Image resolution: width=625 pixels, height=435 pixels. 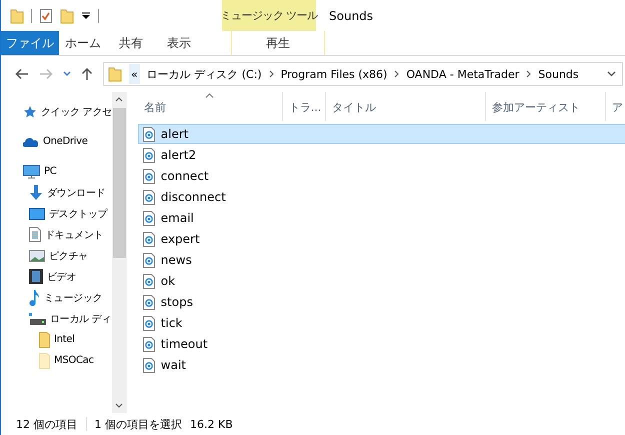 What do you see at coordinates (87, 74) in the screenshot?
I see `up-icon` at bounding box center [87, 74].